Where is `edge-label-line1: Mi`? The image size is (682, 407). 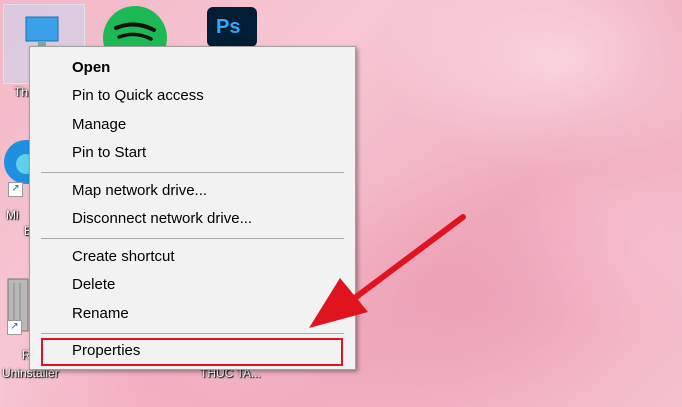 edge-label-line1: Mi is located at coordinates (12, 215).